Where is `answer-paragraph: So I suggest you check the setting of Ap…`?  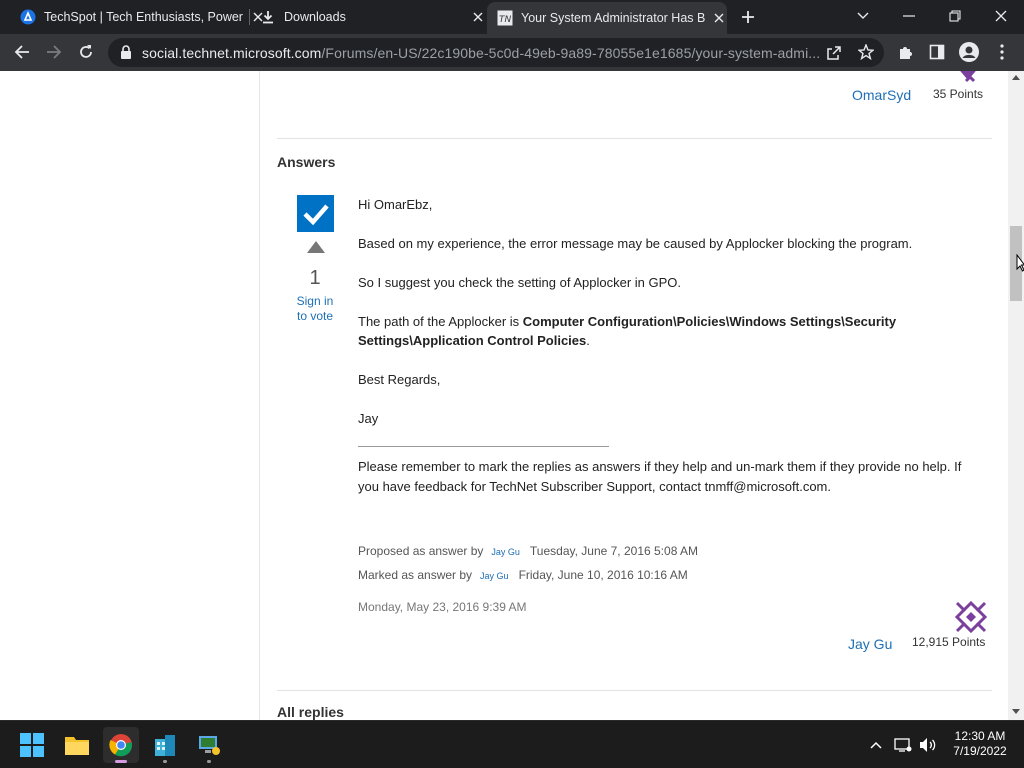 answer-paragraph: So I suggest you check the setting of Ap… is located at coordinates (520, 282).